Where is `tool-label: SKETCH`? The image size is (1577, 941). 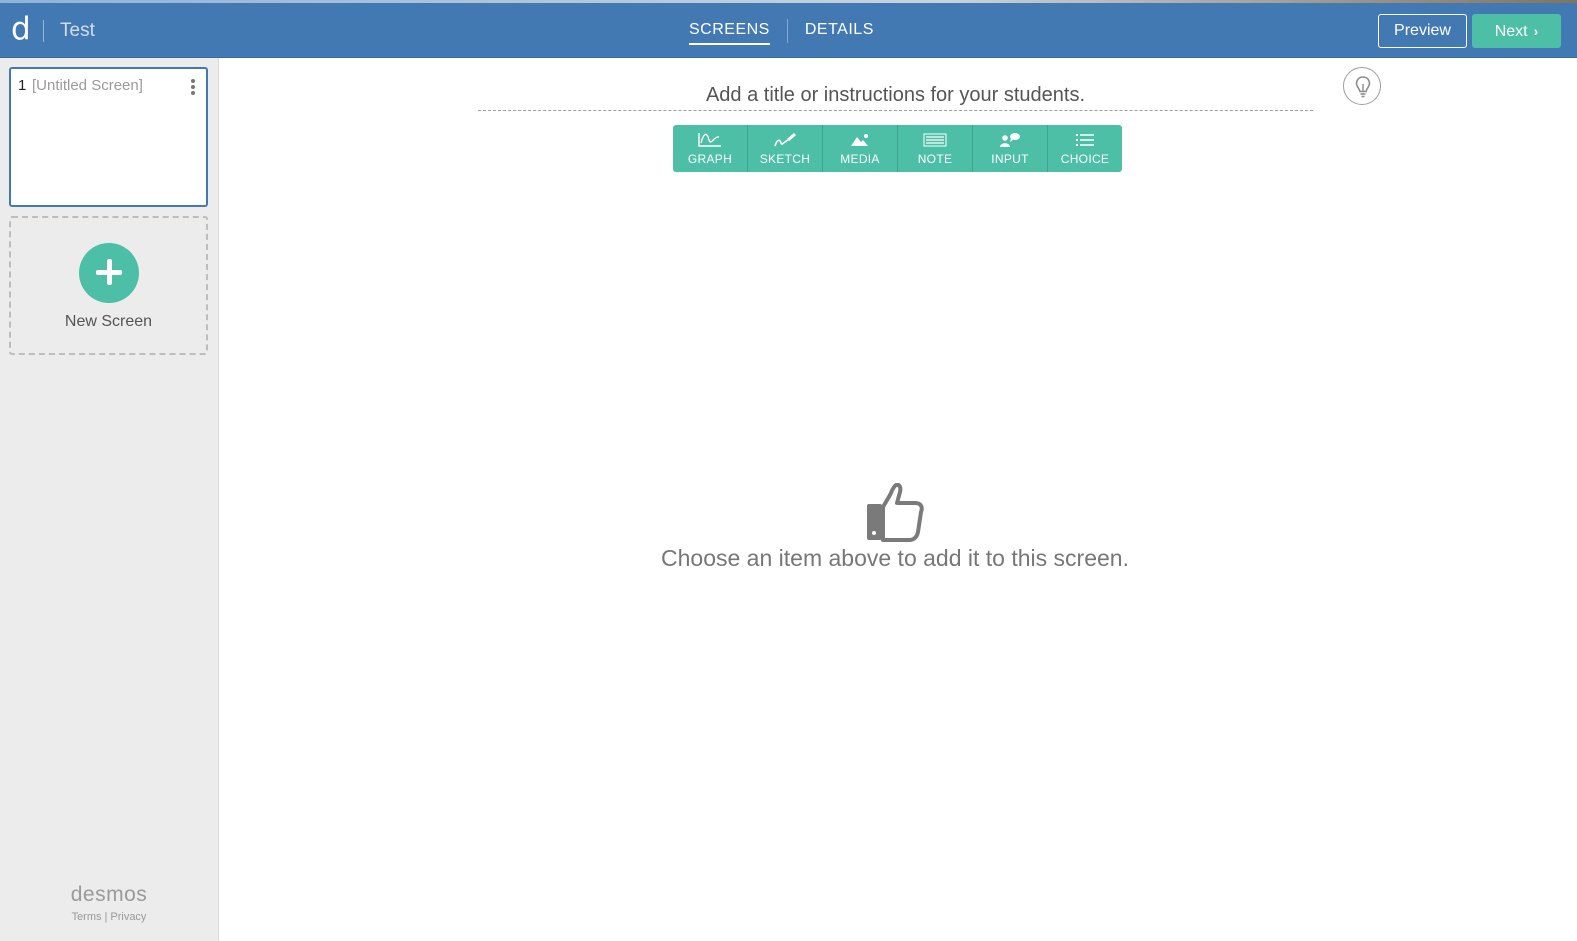
tool-label: SKETCH is located at coordinates (785, 159).